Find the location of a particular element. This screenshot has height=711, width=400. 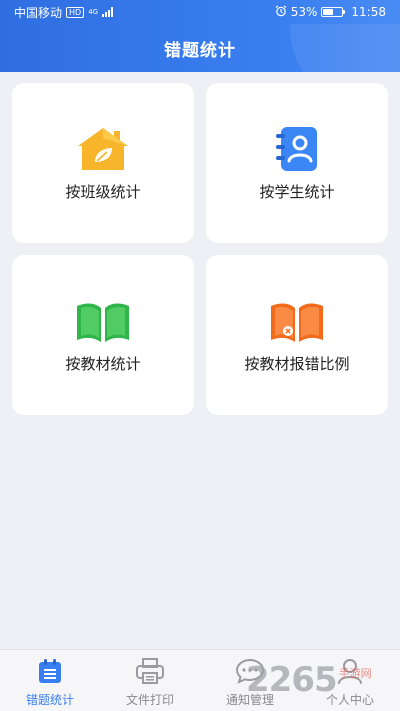

status-bar: 中国移动 HD 4G 53% 11:58 is located at coordinates (200, 12).